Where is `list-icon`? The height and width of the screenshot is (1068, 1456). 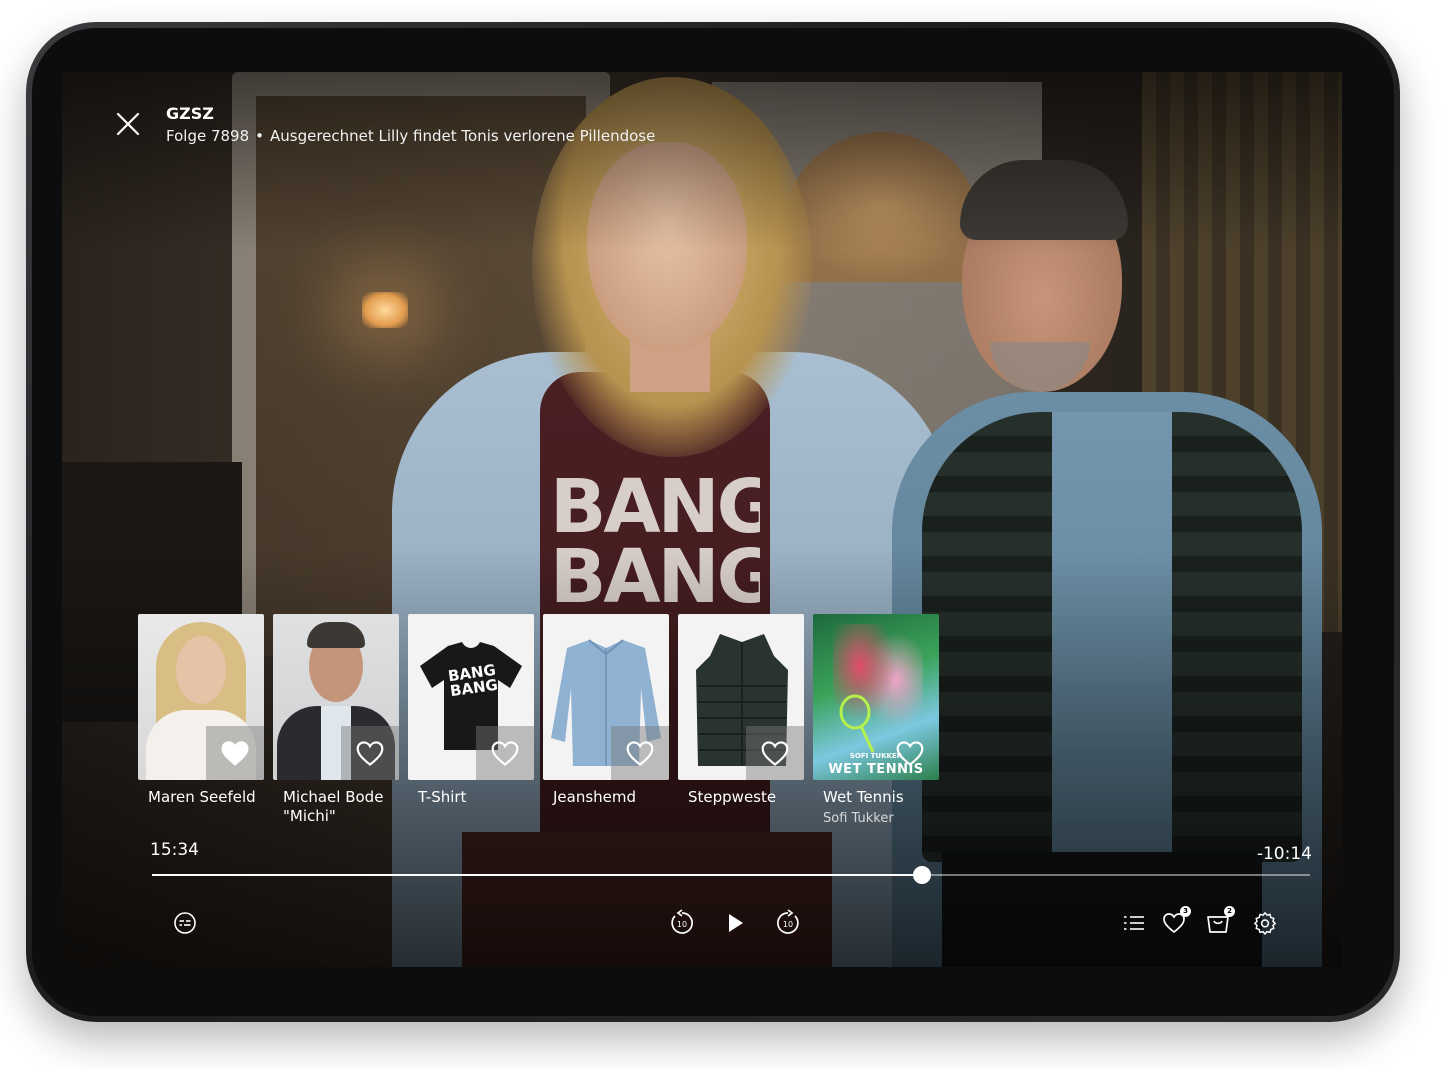
list-icon is located at coordinates (1134, 923).